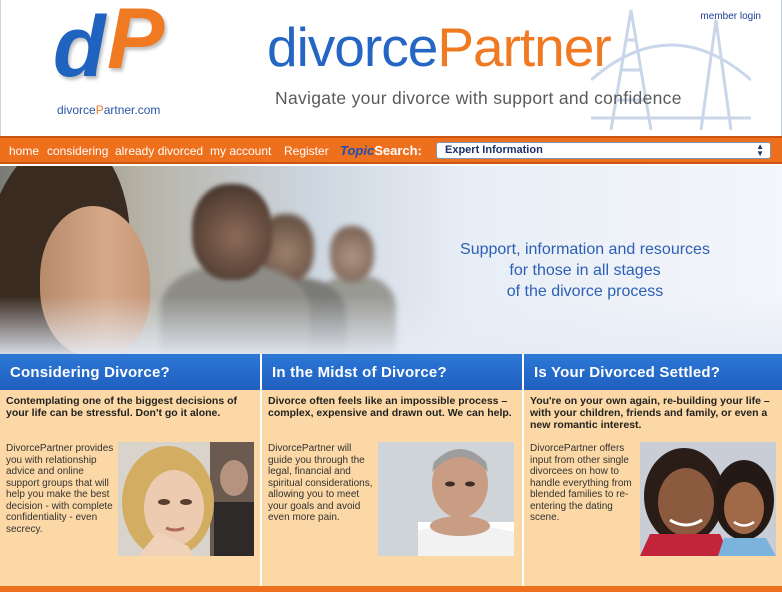 Image resolution: width=782 pixels, height=592 pixels. Describe the element at coordinates (240, 151) in the screenshot. I see `nav-my-account: my account` at that location.